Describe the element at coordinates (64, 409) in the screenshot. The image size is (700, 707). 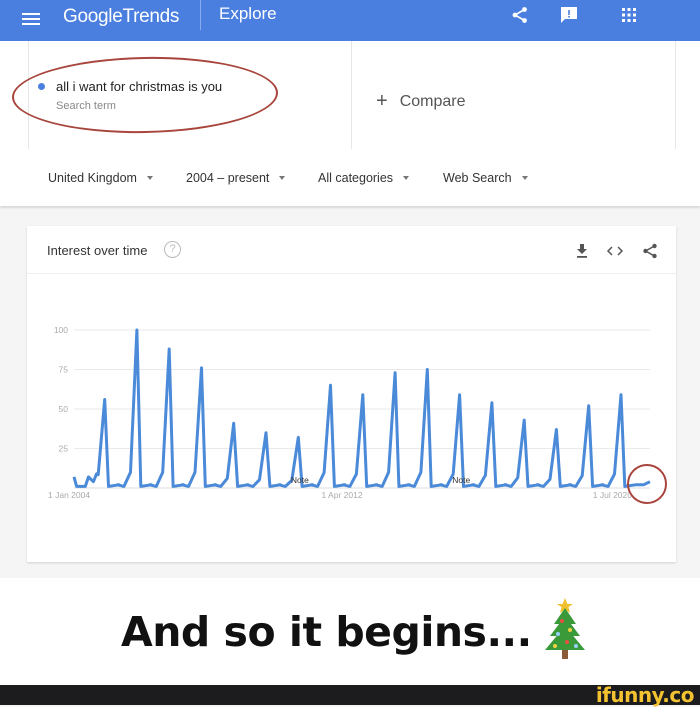
I see `y-tick-label: 50` at that location.